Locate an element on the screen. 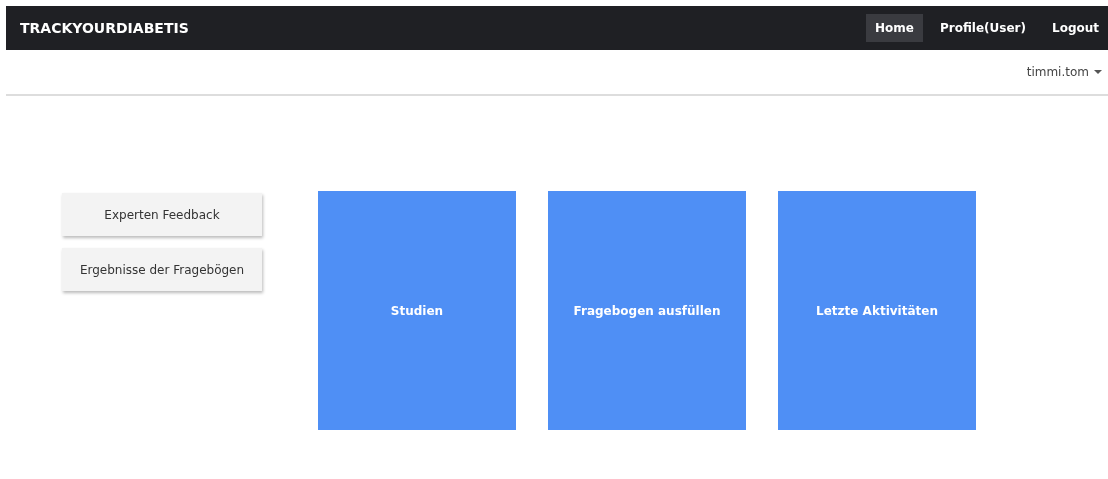 The image size is (1108, 479). side-button: Experten Feedback is located at coordinates (162, 214).